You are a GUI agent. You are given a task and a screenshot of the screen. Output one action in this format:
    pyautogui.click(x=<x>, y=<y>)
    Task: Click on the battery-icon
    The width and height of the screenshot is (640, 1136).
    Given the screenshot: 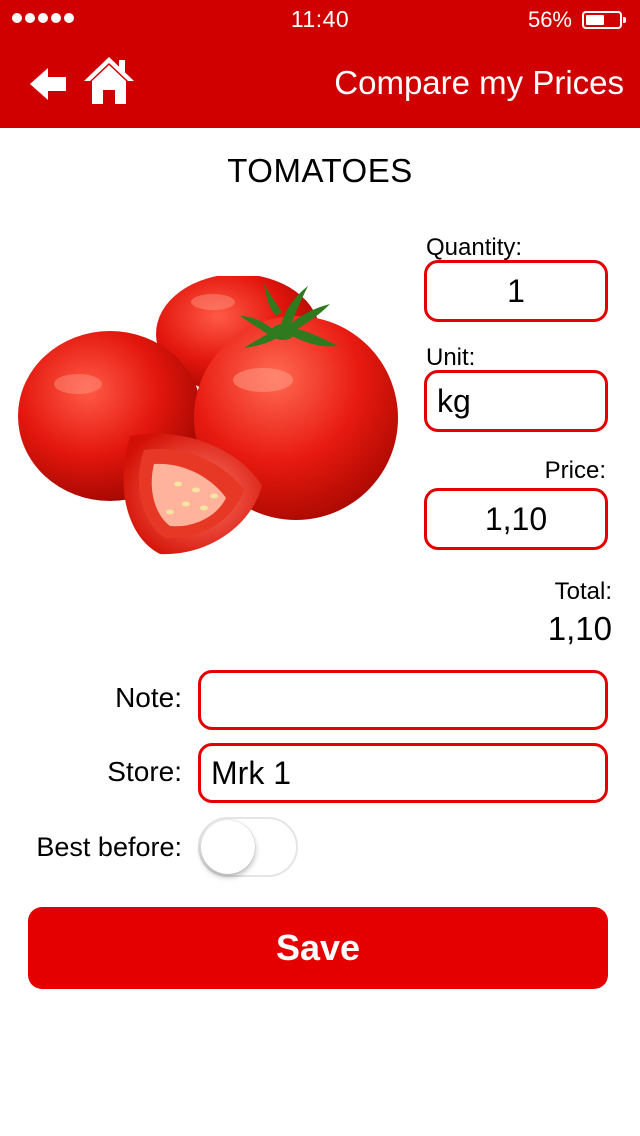 What is the action you would take?
    pyautogui.click(x=604, y=20)
    